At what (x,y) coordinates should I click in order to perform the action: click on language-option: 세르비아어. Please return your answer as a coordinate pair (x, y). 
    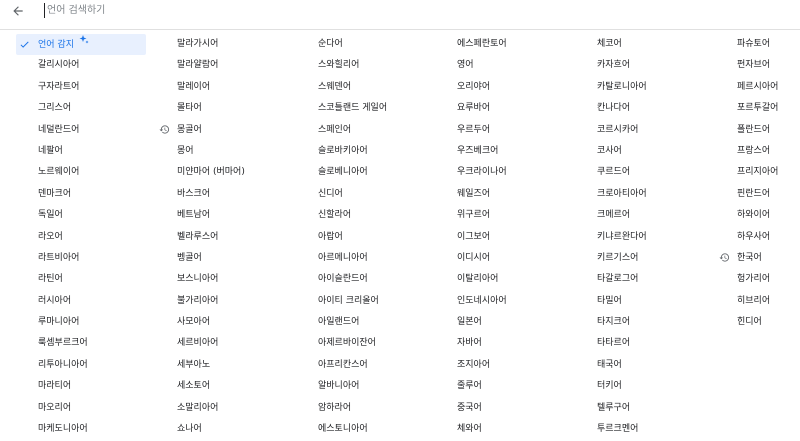
    Looking at the image, I should click on (247, 343).